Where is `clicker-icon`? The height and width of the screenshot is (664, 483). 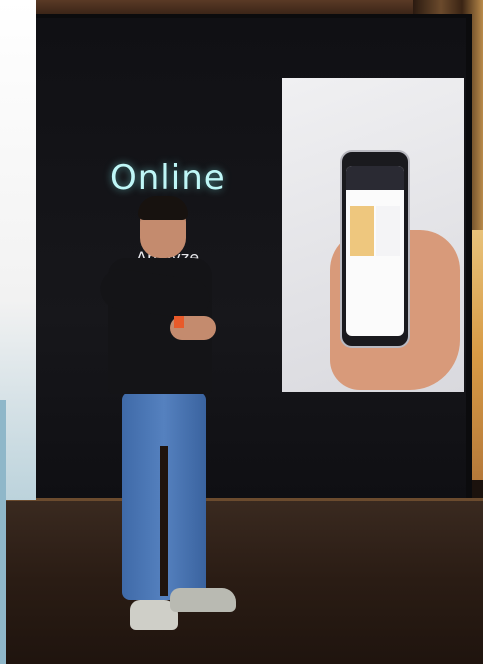 clicker-icon is located at coordinates (179, 322).